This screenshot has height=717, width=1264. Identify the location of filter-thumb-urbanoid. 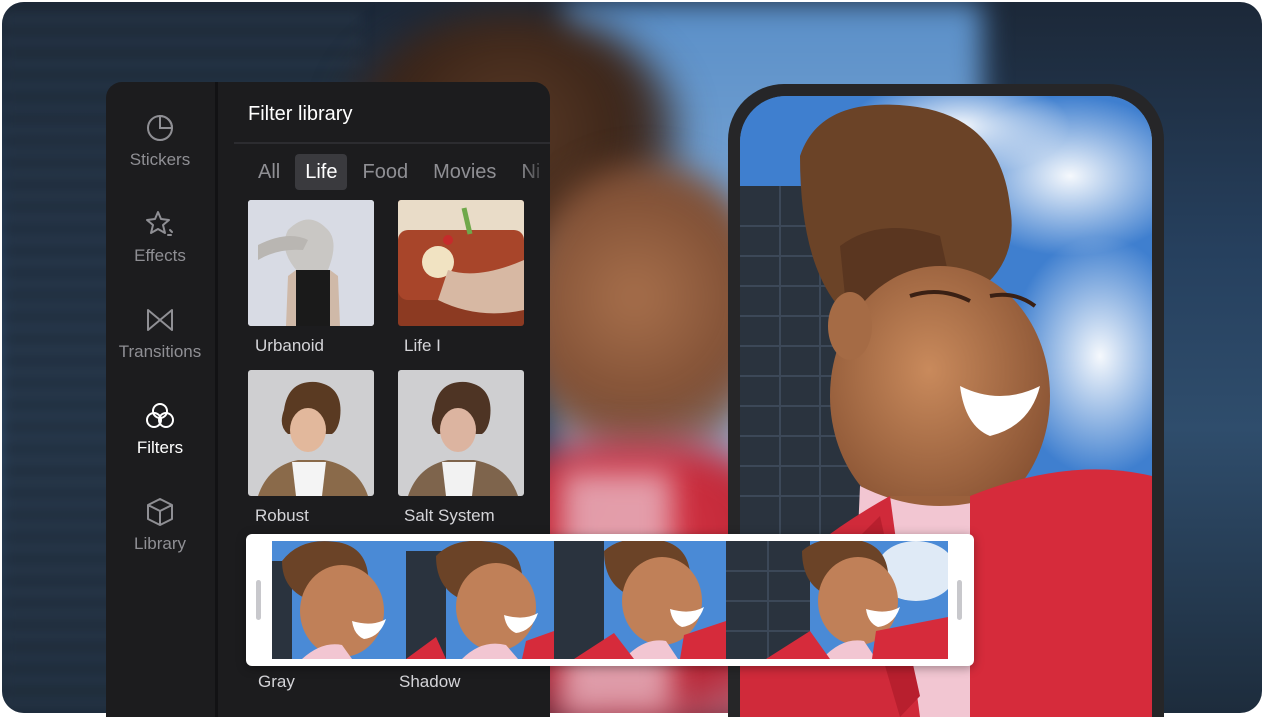
(311, 263).